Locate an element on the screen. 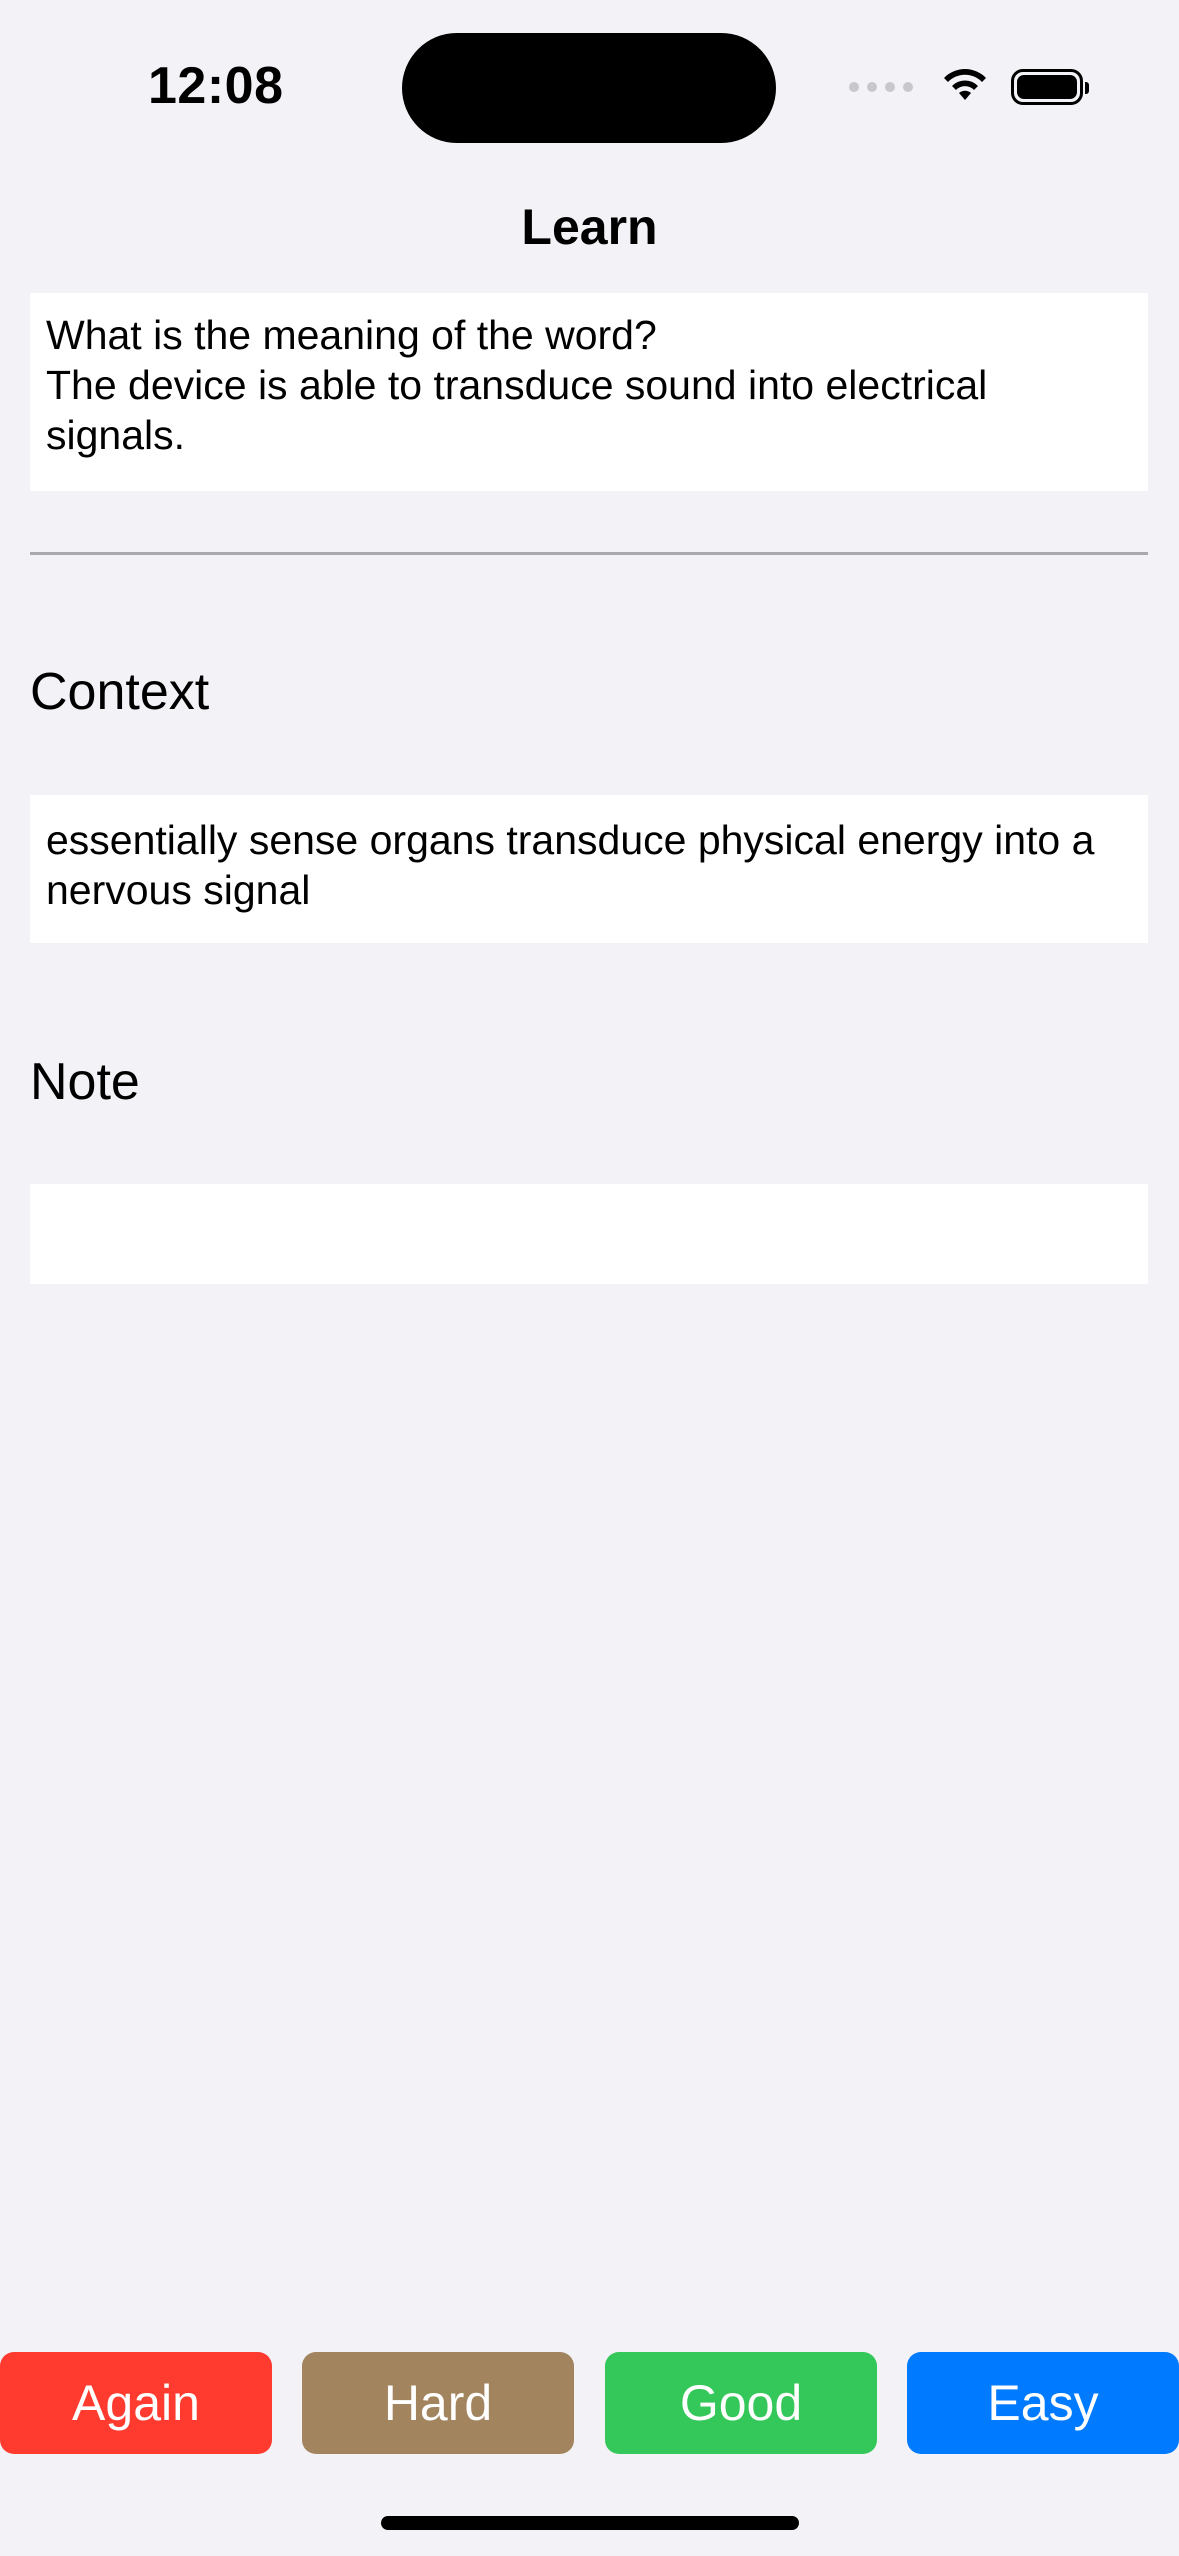 This screenshot has width=1179, height=2556. wifi-icon is located at coordinates (965, 86).